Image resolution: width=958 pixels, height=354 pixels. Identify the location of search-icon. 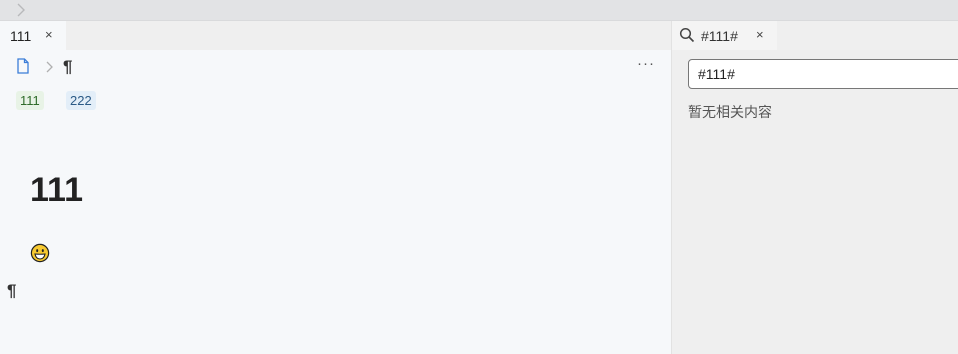
(687, 35).